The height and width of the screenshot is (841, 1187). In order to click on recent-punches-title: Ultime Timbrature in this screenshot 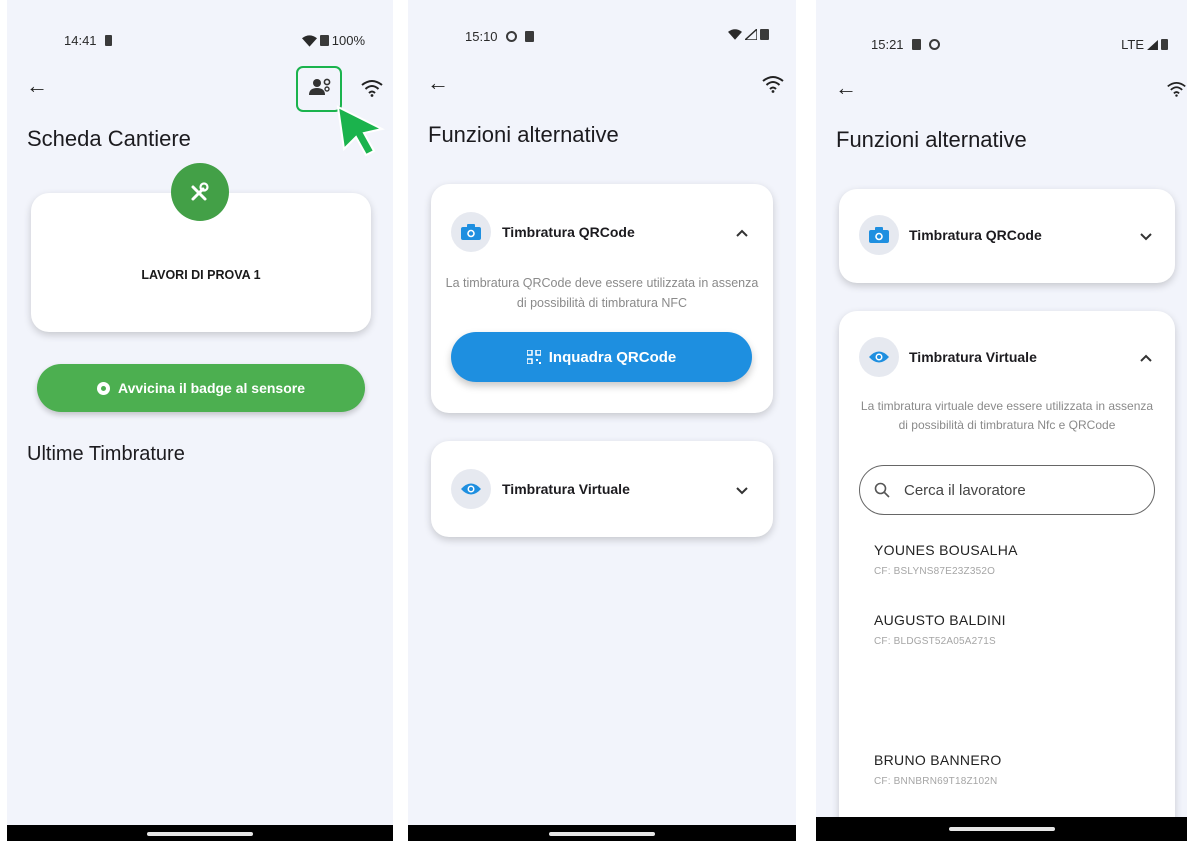, I will do `click(106, 454)`.